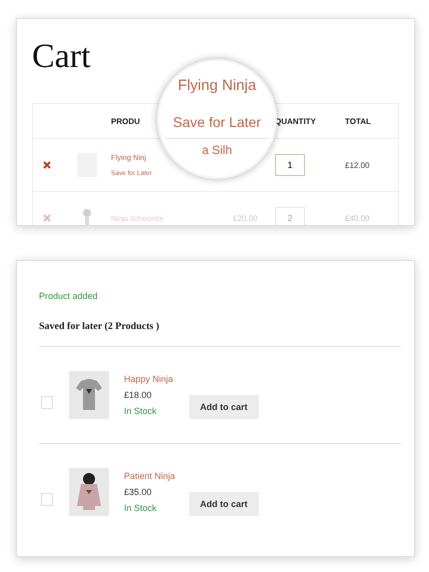  Describe the element at coordinates (290, 165) in the screenshot. I see `quantity-field: 1` at that location.